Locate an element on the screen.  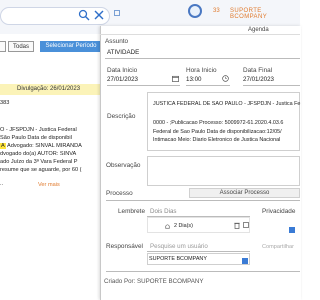
hora-inicio-label: Hora Inicio is located at coordinates (201, 70).